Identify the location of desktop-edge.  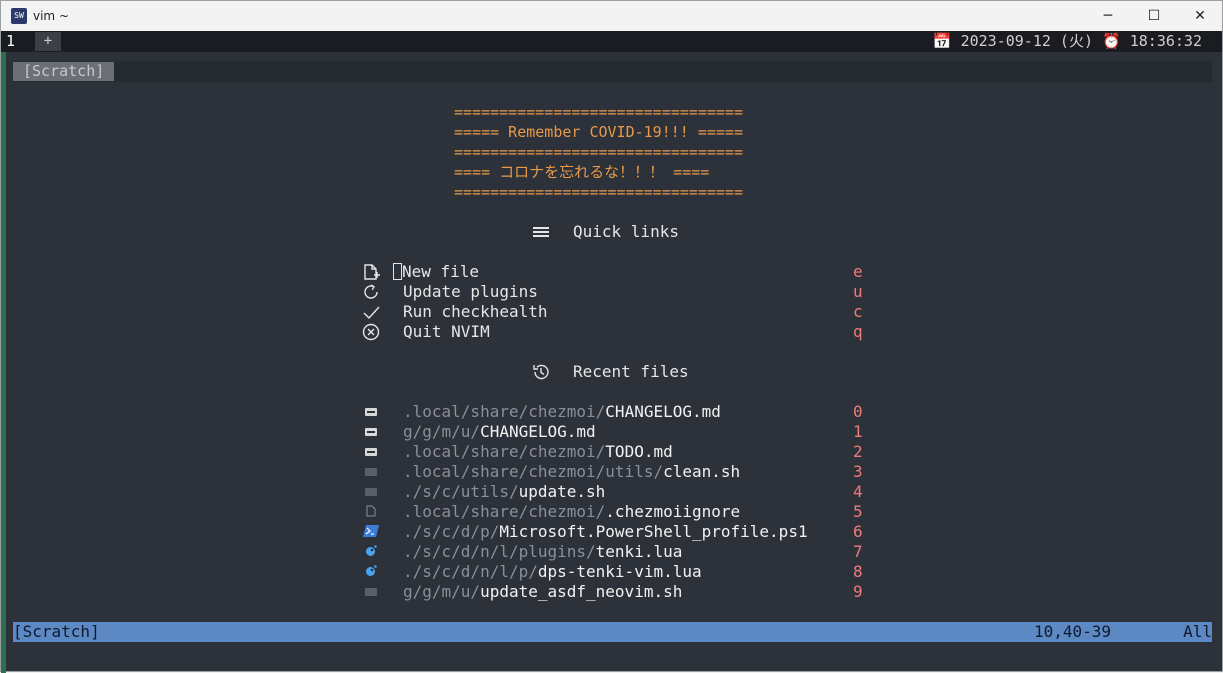
(3, 362).